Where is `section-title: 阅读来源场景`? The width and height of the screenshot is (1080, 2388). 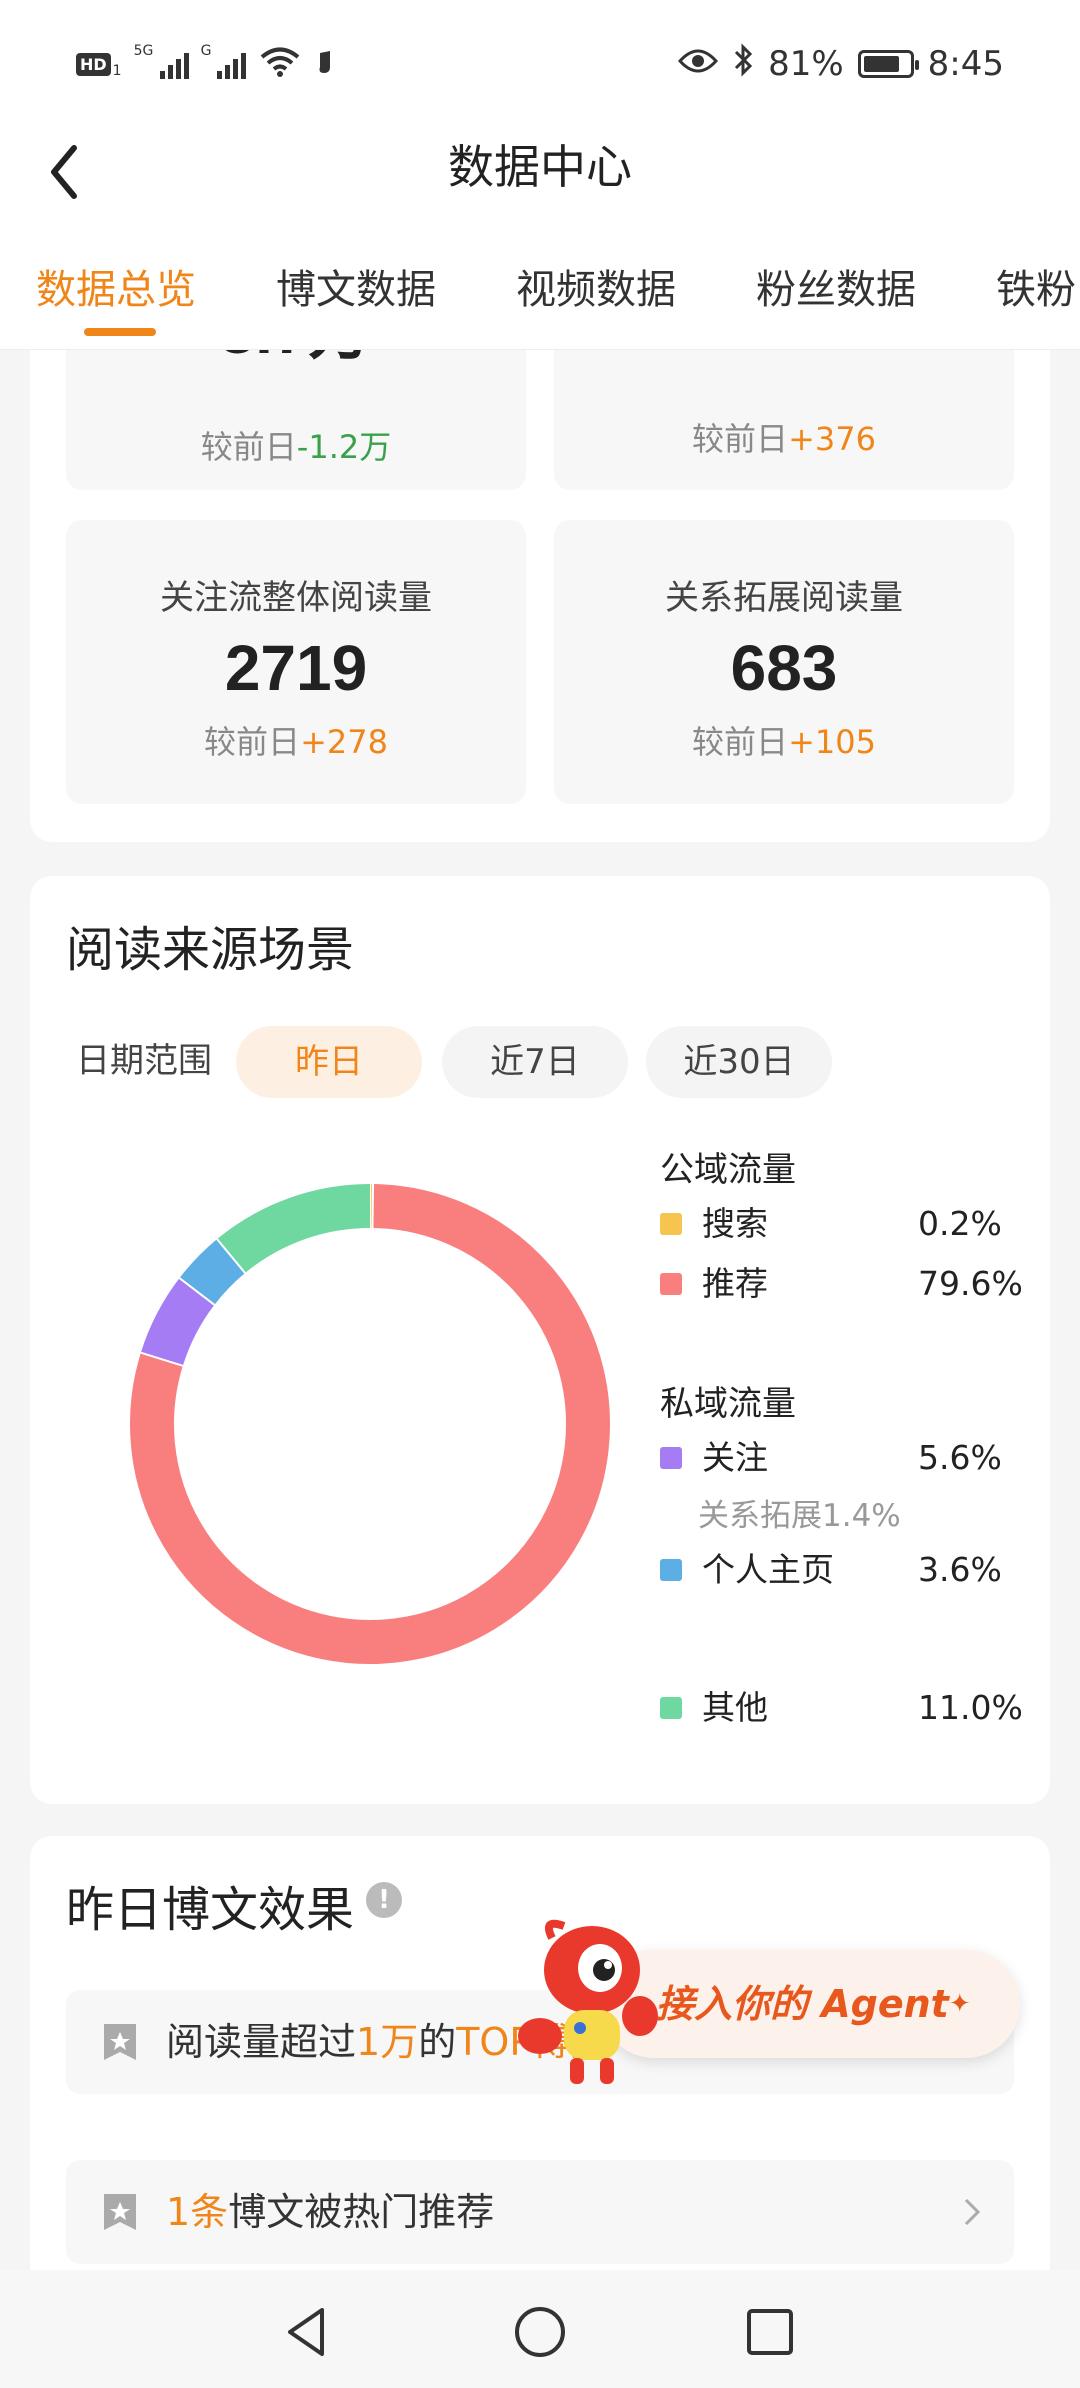
section-title: 阅读来源场景 is located at coordinates (210, 950).